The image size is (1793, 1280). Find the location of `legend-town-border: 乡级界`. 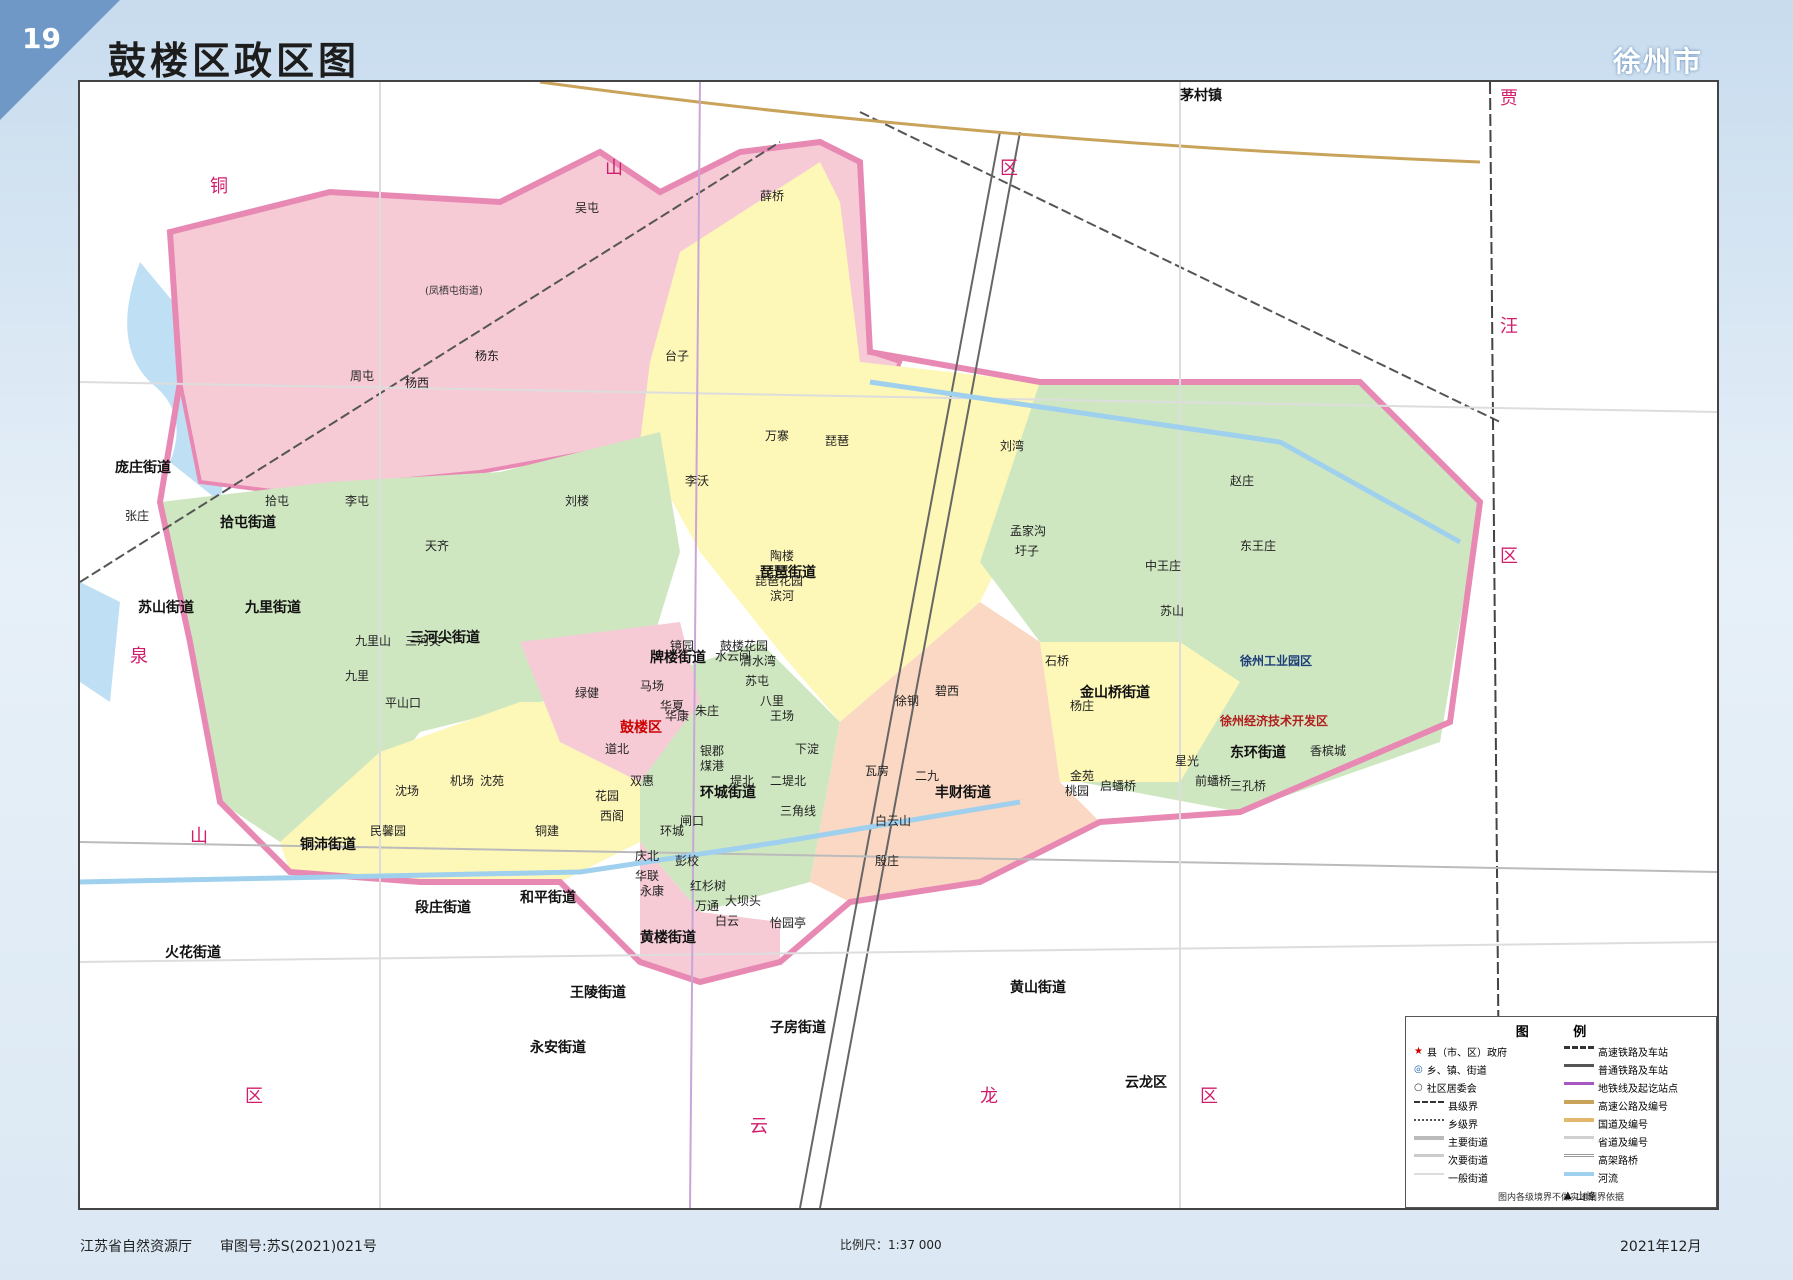

legend-town-border: 乡级界 is located at coordinates (1486, 1123).